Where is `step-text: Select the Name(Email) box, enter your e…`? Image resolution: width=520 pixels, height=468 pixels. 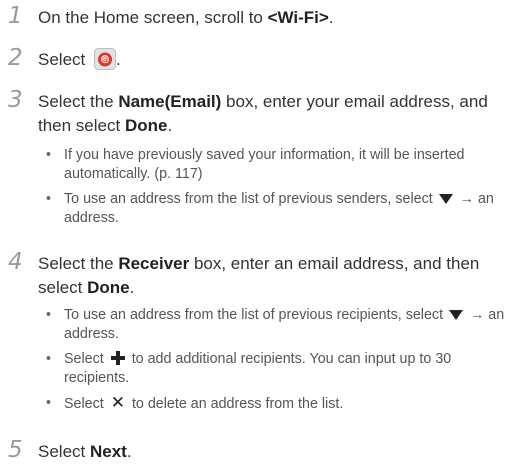
step-text: Select the Name(Email) box, enter your e… is located at coordinates (263, 113).